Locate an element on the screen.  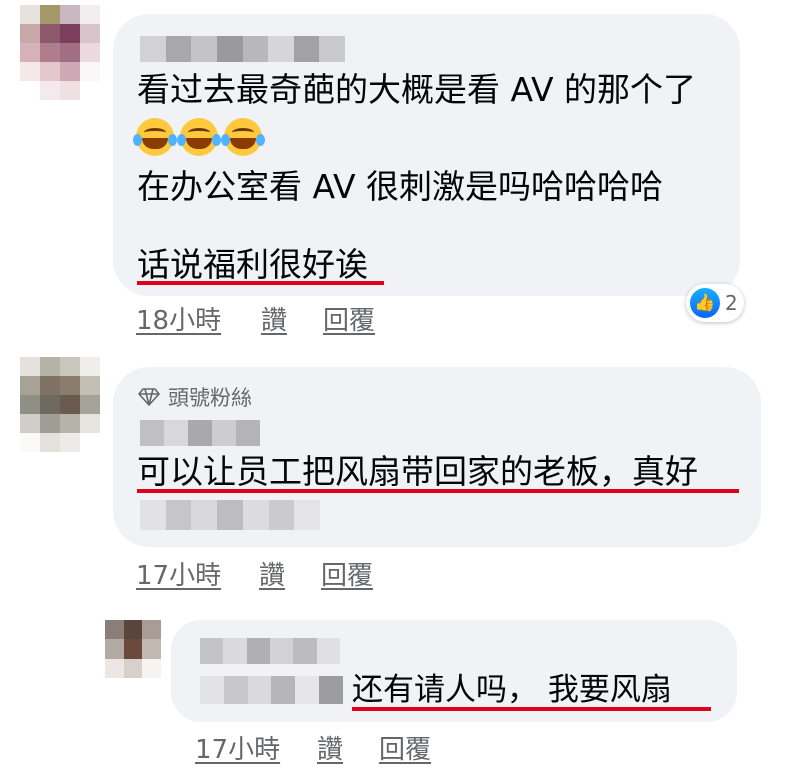
badge-label: 頭號粉絲 is located at coordinates (210, 398).